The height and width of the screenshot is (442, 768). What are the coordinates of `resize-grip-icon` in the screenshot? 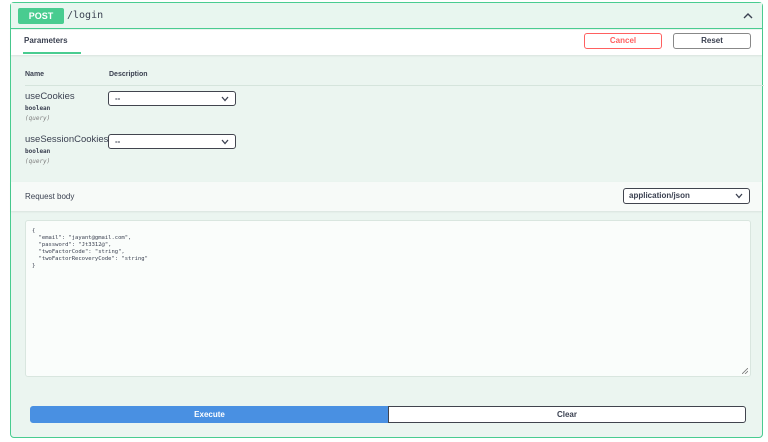 It's located at (745, 371).